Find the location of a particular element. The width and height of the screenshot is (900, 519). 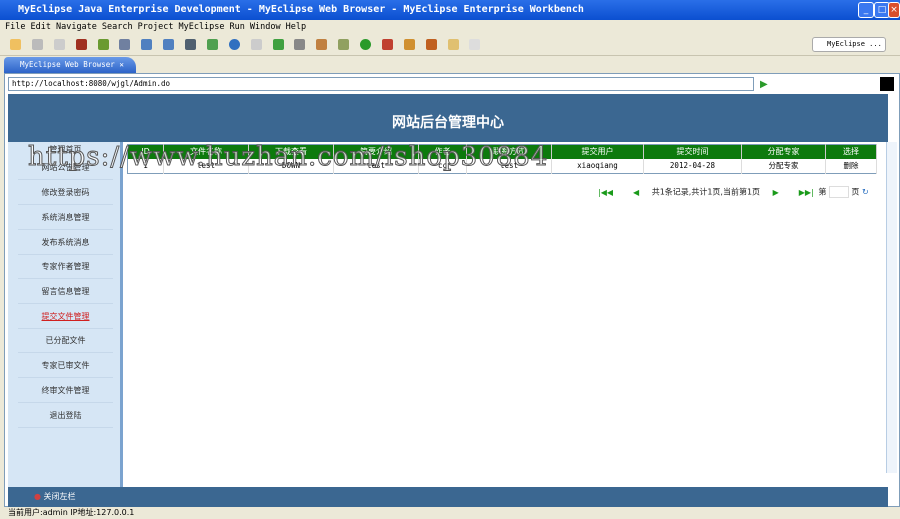

col-header: 作者 is located at coordinates (442, 151).